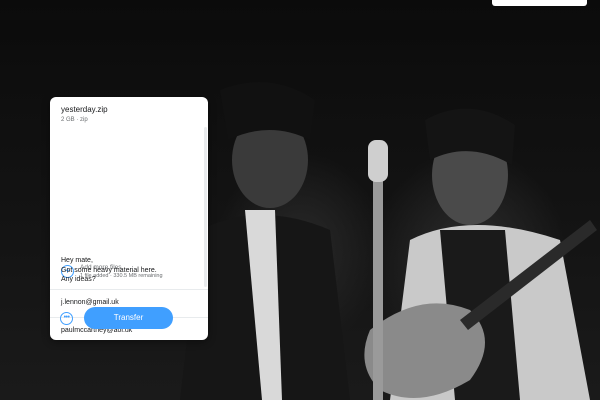 The width and height of the screenshot is (600, 400). Describe the element at coordinates (205, 207) in the screenshot. I see `scrollbar` at that location.